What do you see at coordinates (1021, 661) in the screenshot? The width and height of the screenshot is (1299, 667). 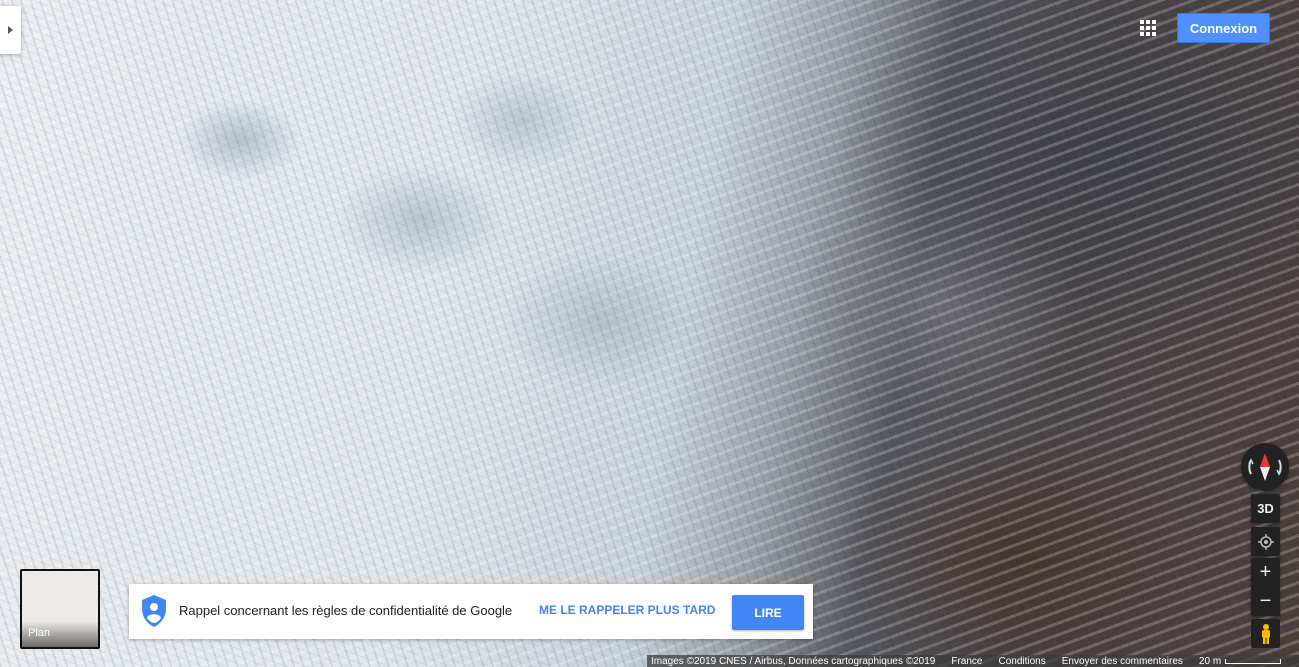 I see `terms-link: Conditions` at bounding box center [1021, 661].